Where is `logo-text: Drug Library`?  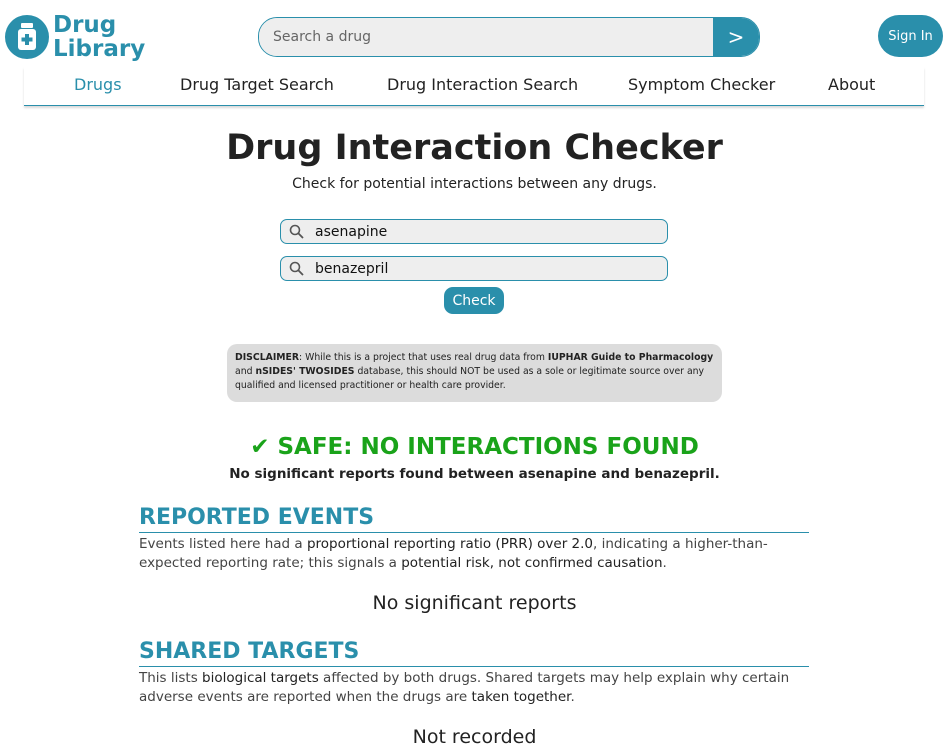 logo-text: Drug Library is located at coordinates (99, 37).